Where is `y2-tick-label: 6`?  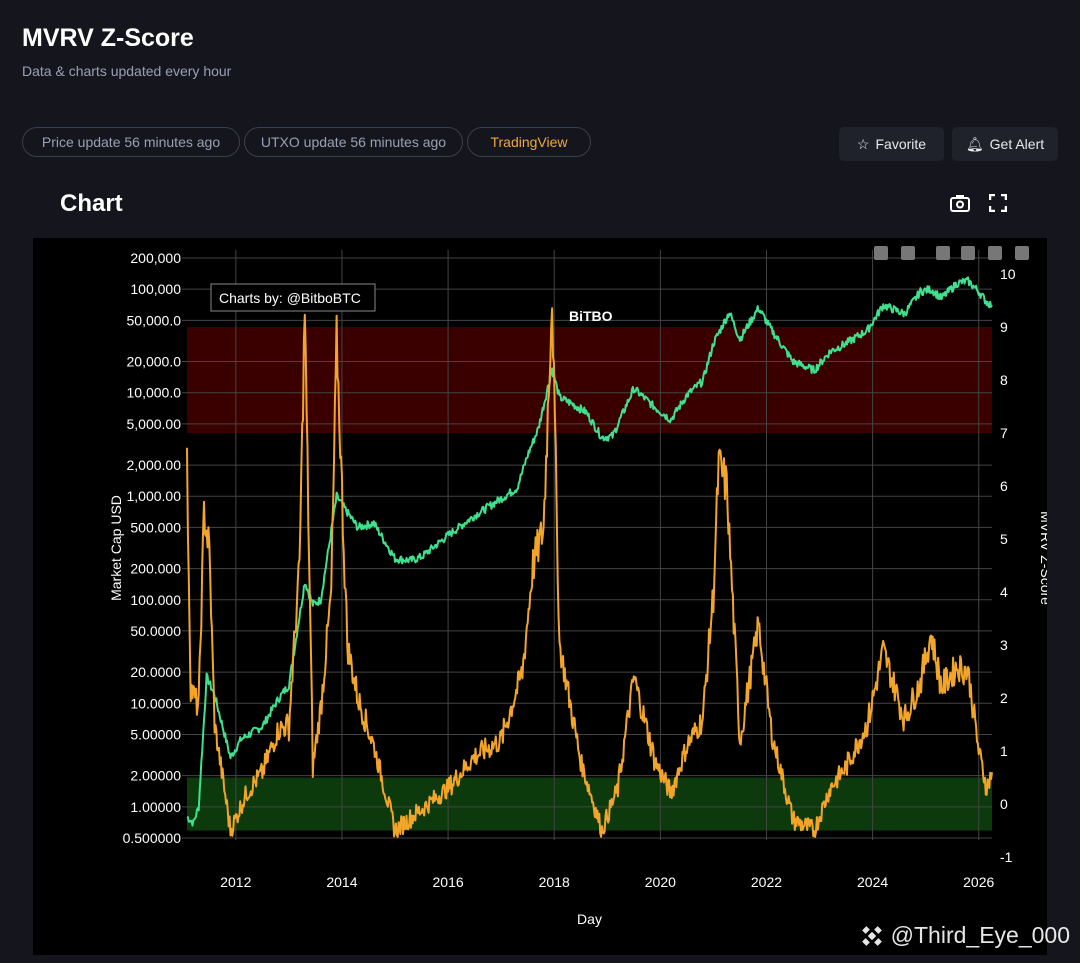
y2-tick-label: 6 is located at coordinates (1004, 486).